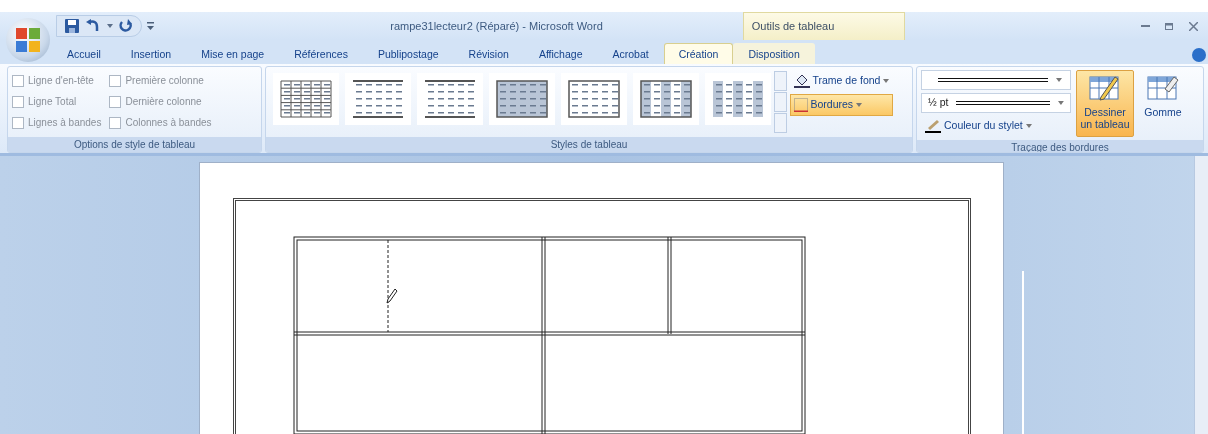 This screenshot has height=434, width=1208. Describe the element at coordinates (150, 26) in the screenshot. I see `customize-toolbar-icon` at that location.